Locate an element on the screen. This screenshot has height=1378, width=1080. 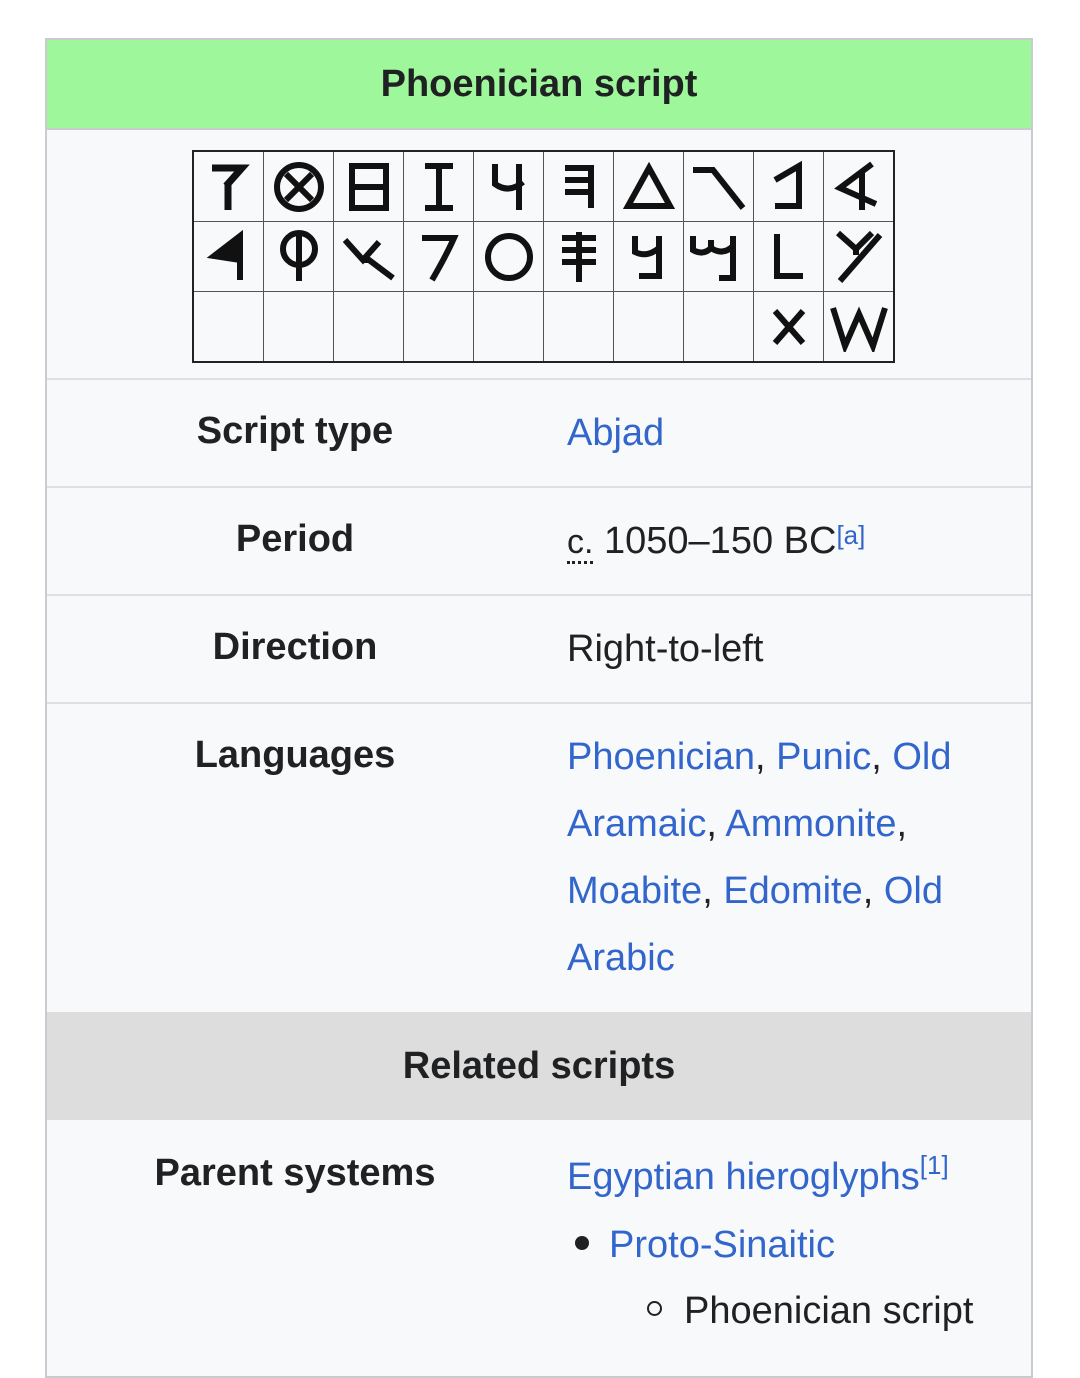
value-period: c. 1050–150 BC[a] is located at coordinates (787, 542).